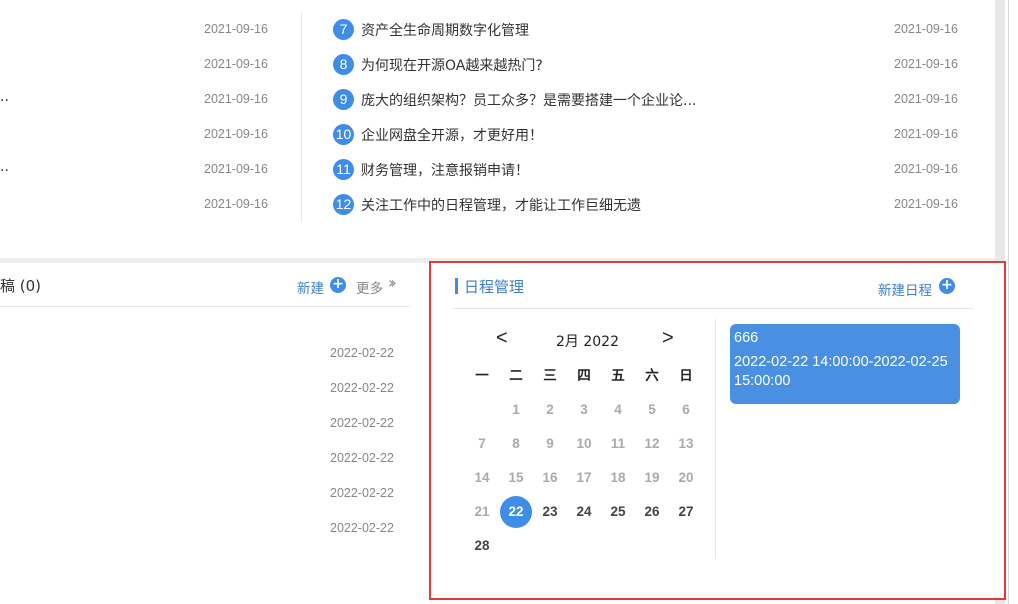  Describe the element at coordinates (686, 410) in the screenshot. I see `calendar-day: 6` at that location.